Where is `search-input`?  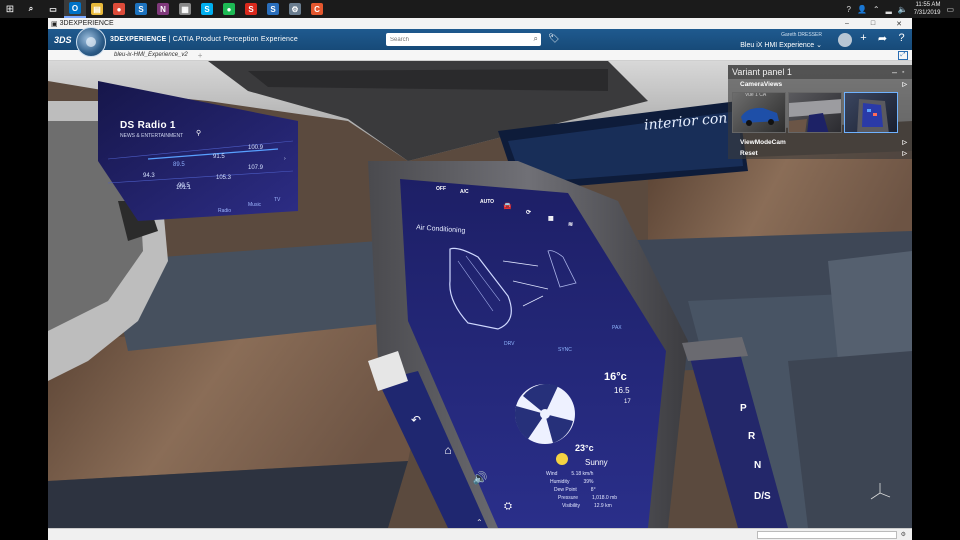
search-input is located at coordinates (457, 39).